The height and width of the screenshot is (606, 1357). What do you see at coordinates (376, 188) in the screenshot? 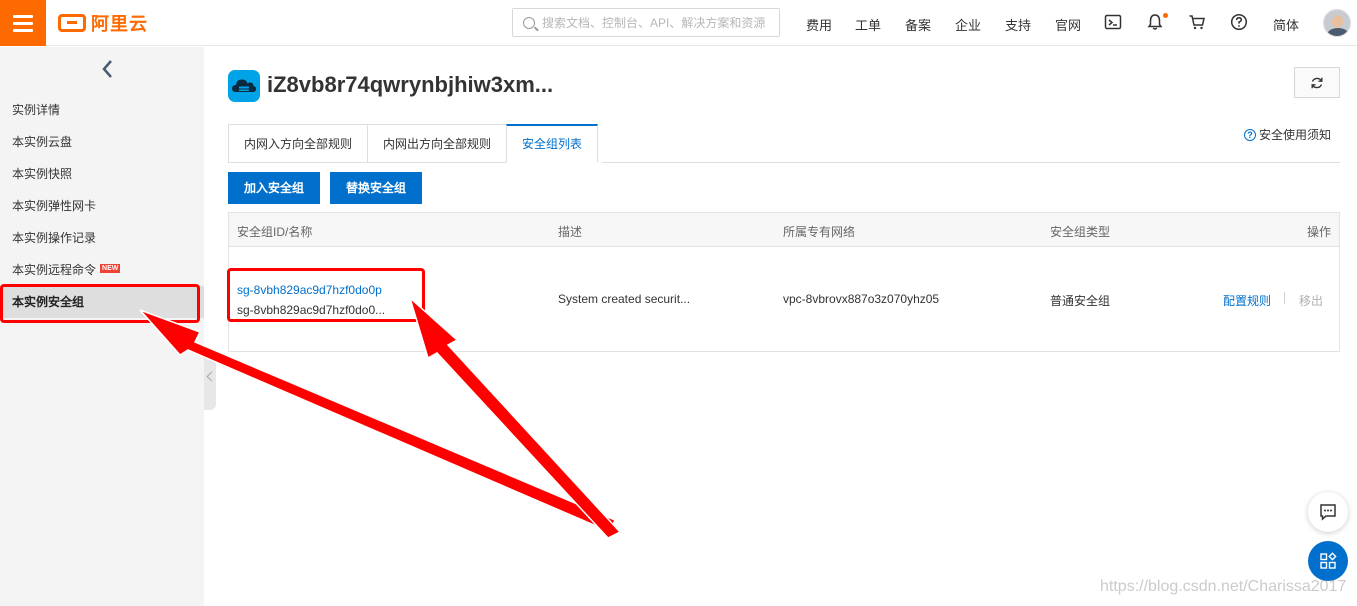
I see `replace-security-group-button: 替换安全组` at bounding box center [376, 188].